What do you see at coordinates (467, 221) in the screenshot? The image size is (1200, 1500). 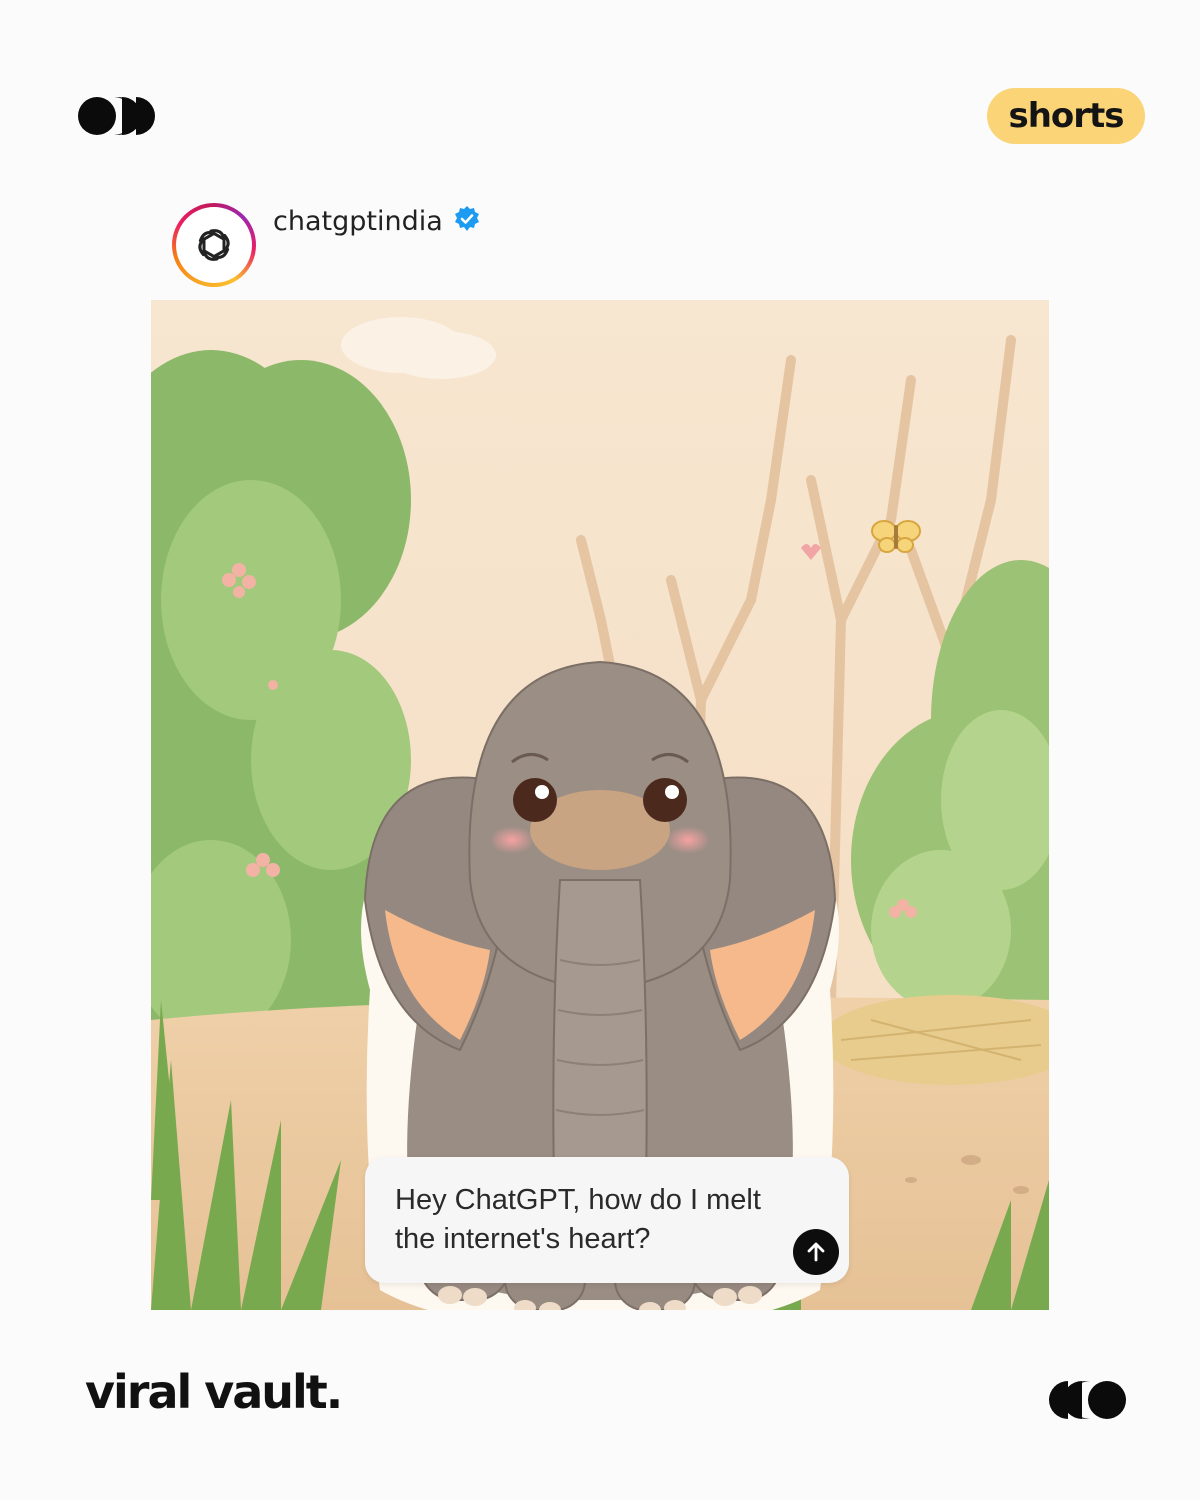 I see `verified-badge-icon` at bounding box center [467, 221].